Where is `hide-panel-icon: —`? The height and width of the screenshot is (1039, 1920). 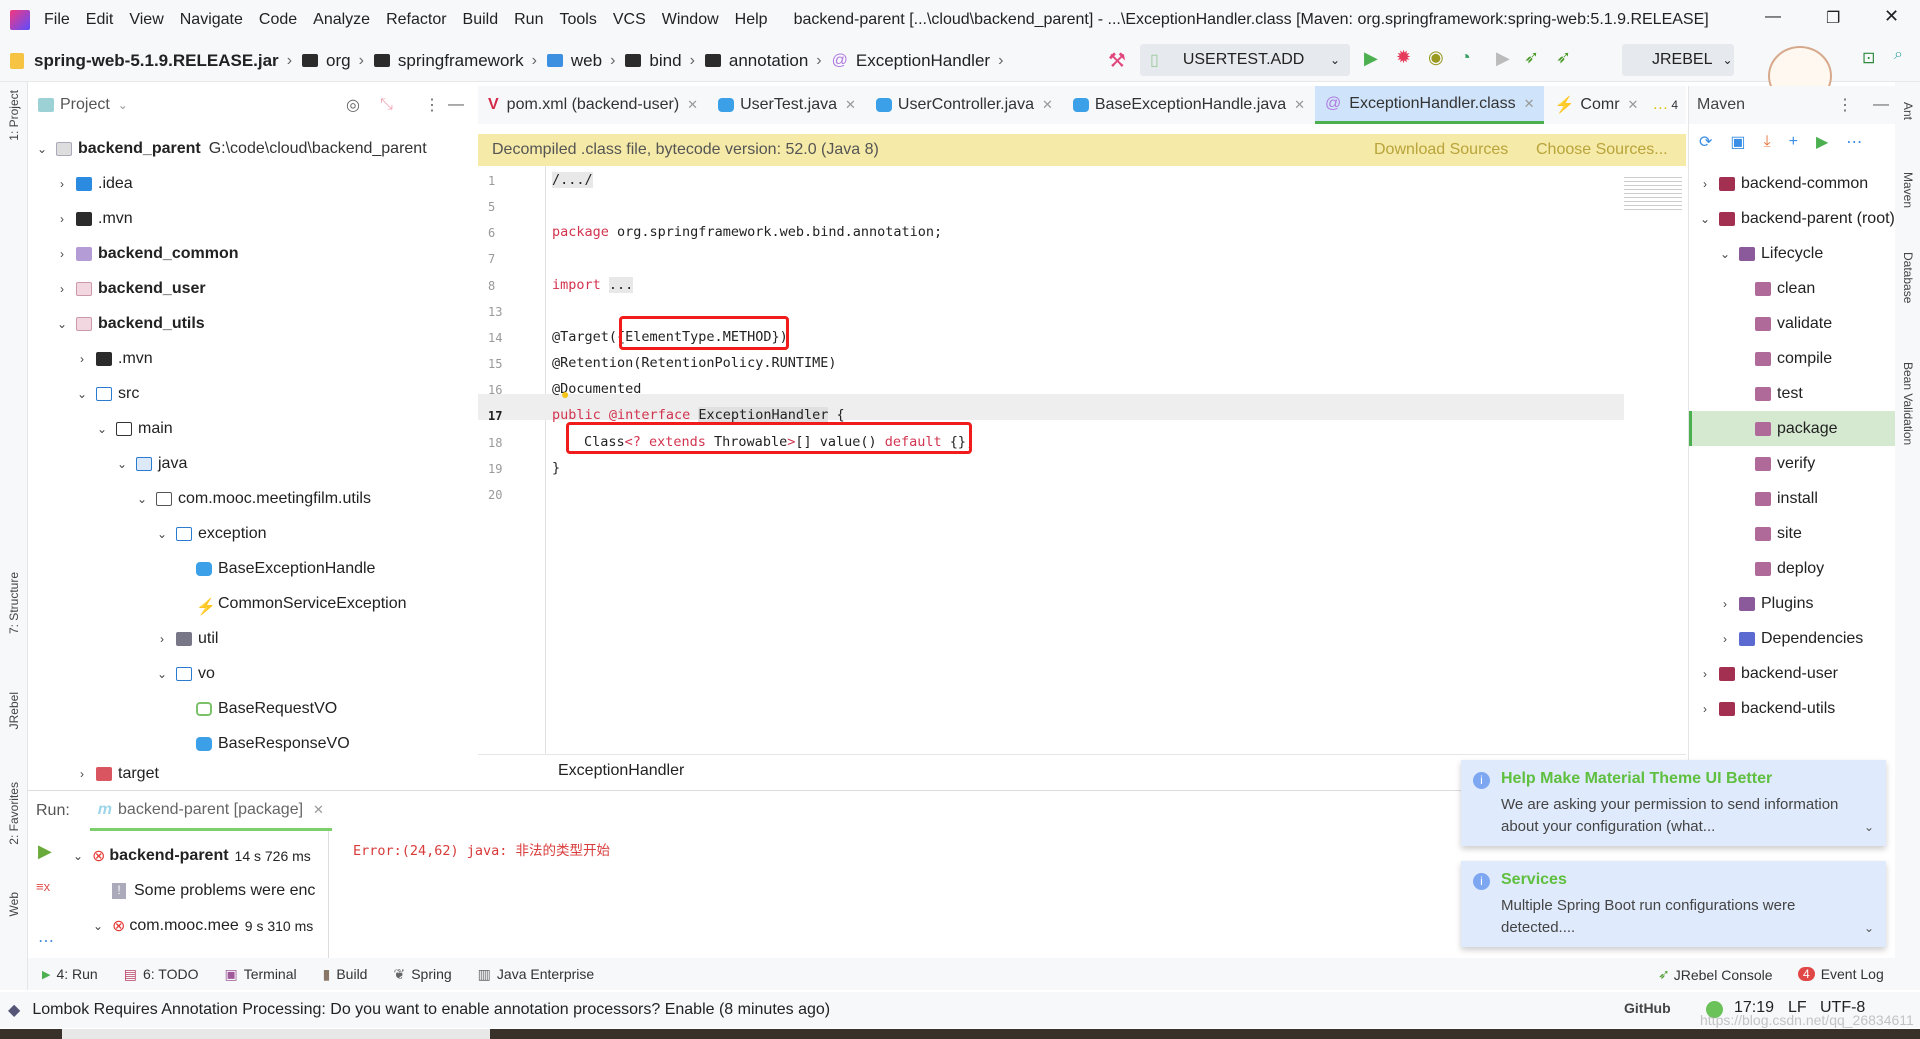
hide-panel-icon: — is located at coordinates (1881, 105).